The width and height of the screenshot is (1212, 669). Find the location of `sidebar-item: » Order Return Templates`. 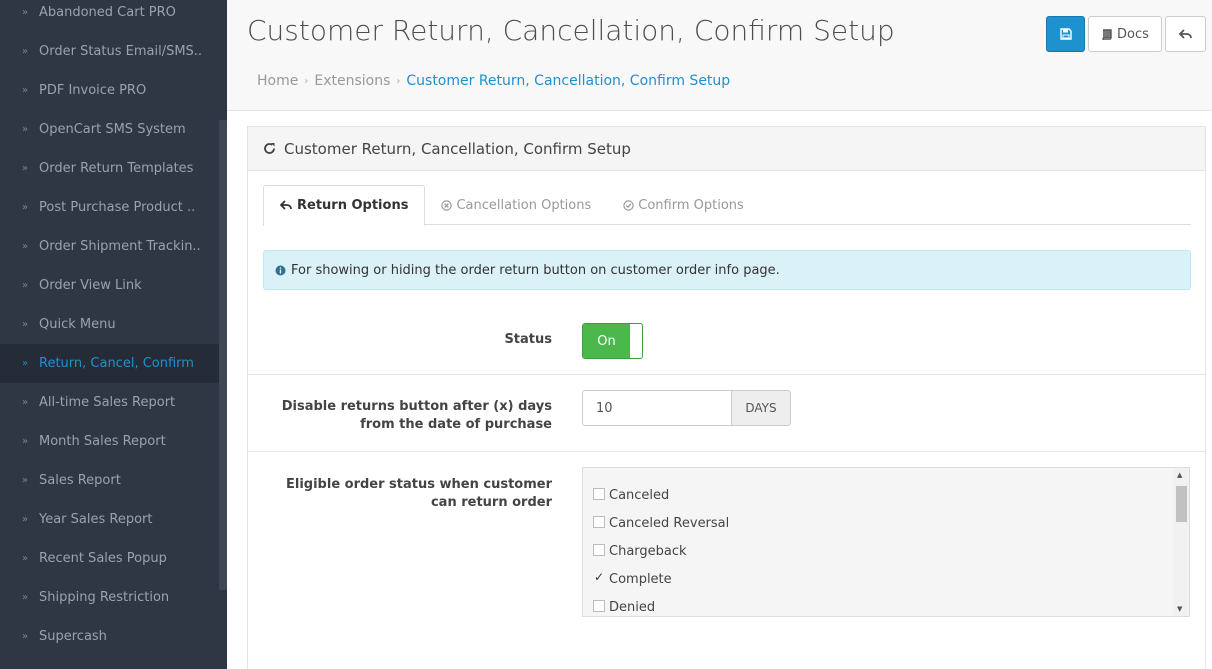

sidebar-item: » Order Return Templates is located at coordinates (113, 168).